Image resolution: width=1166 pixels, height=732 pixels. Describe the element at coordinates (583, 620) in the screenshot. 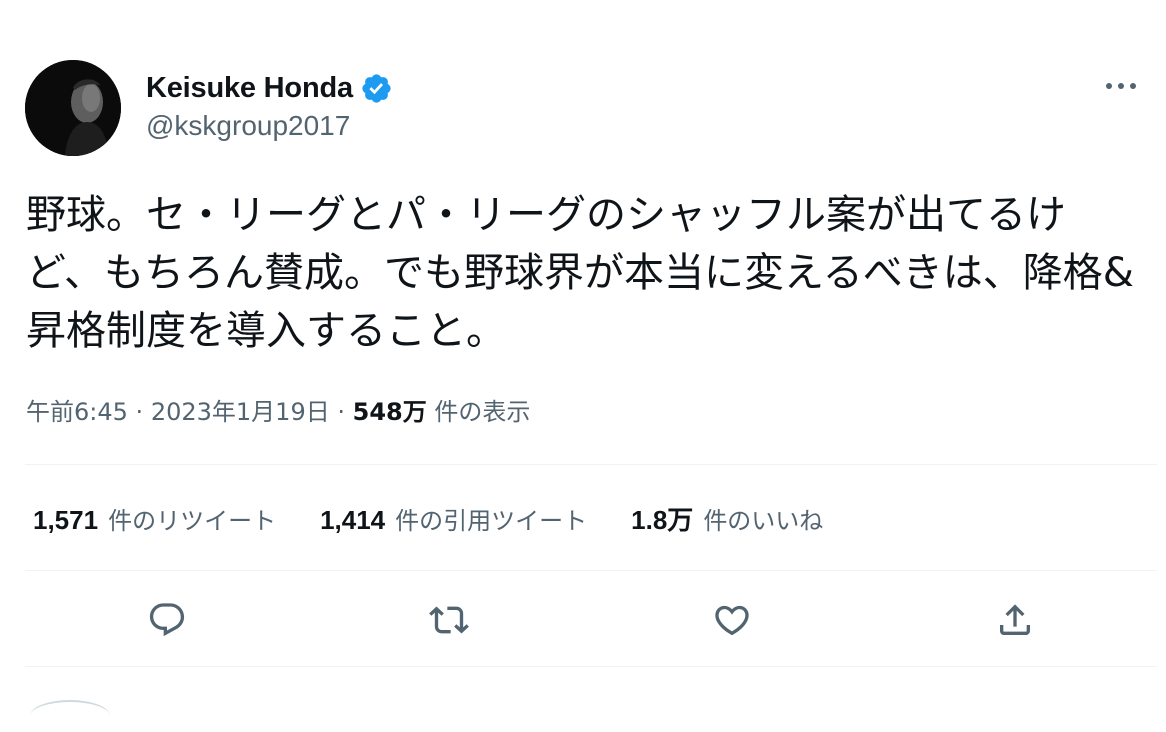

I see `tweet-actions-bar` at that location.